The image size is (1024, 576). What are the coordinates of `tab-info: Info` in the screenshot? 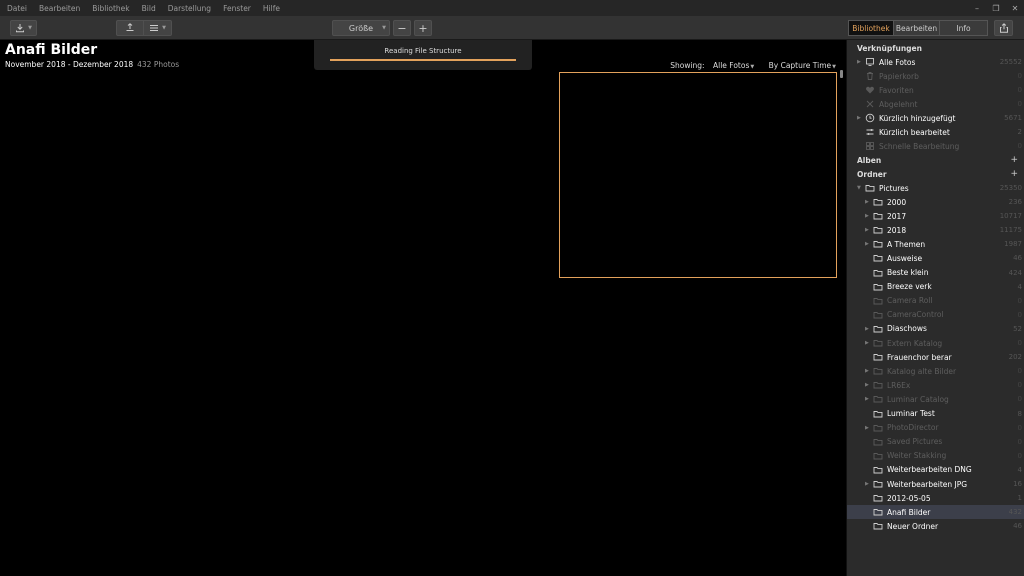 It's located at (964, 28).